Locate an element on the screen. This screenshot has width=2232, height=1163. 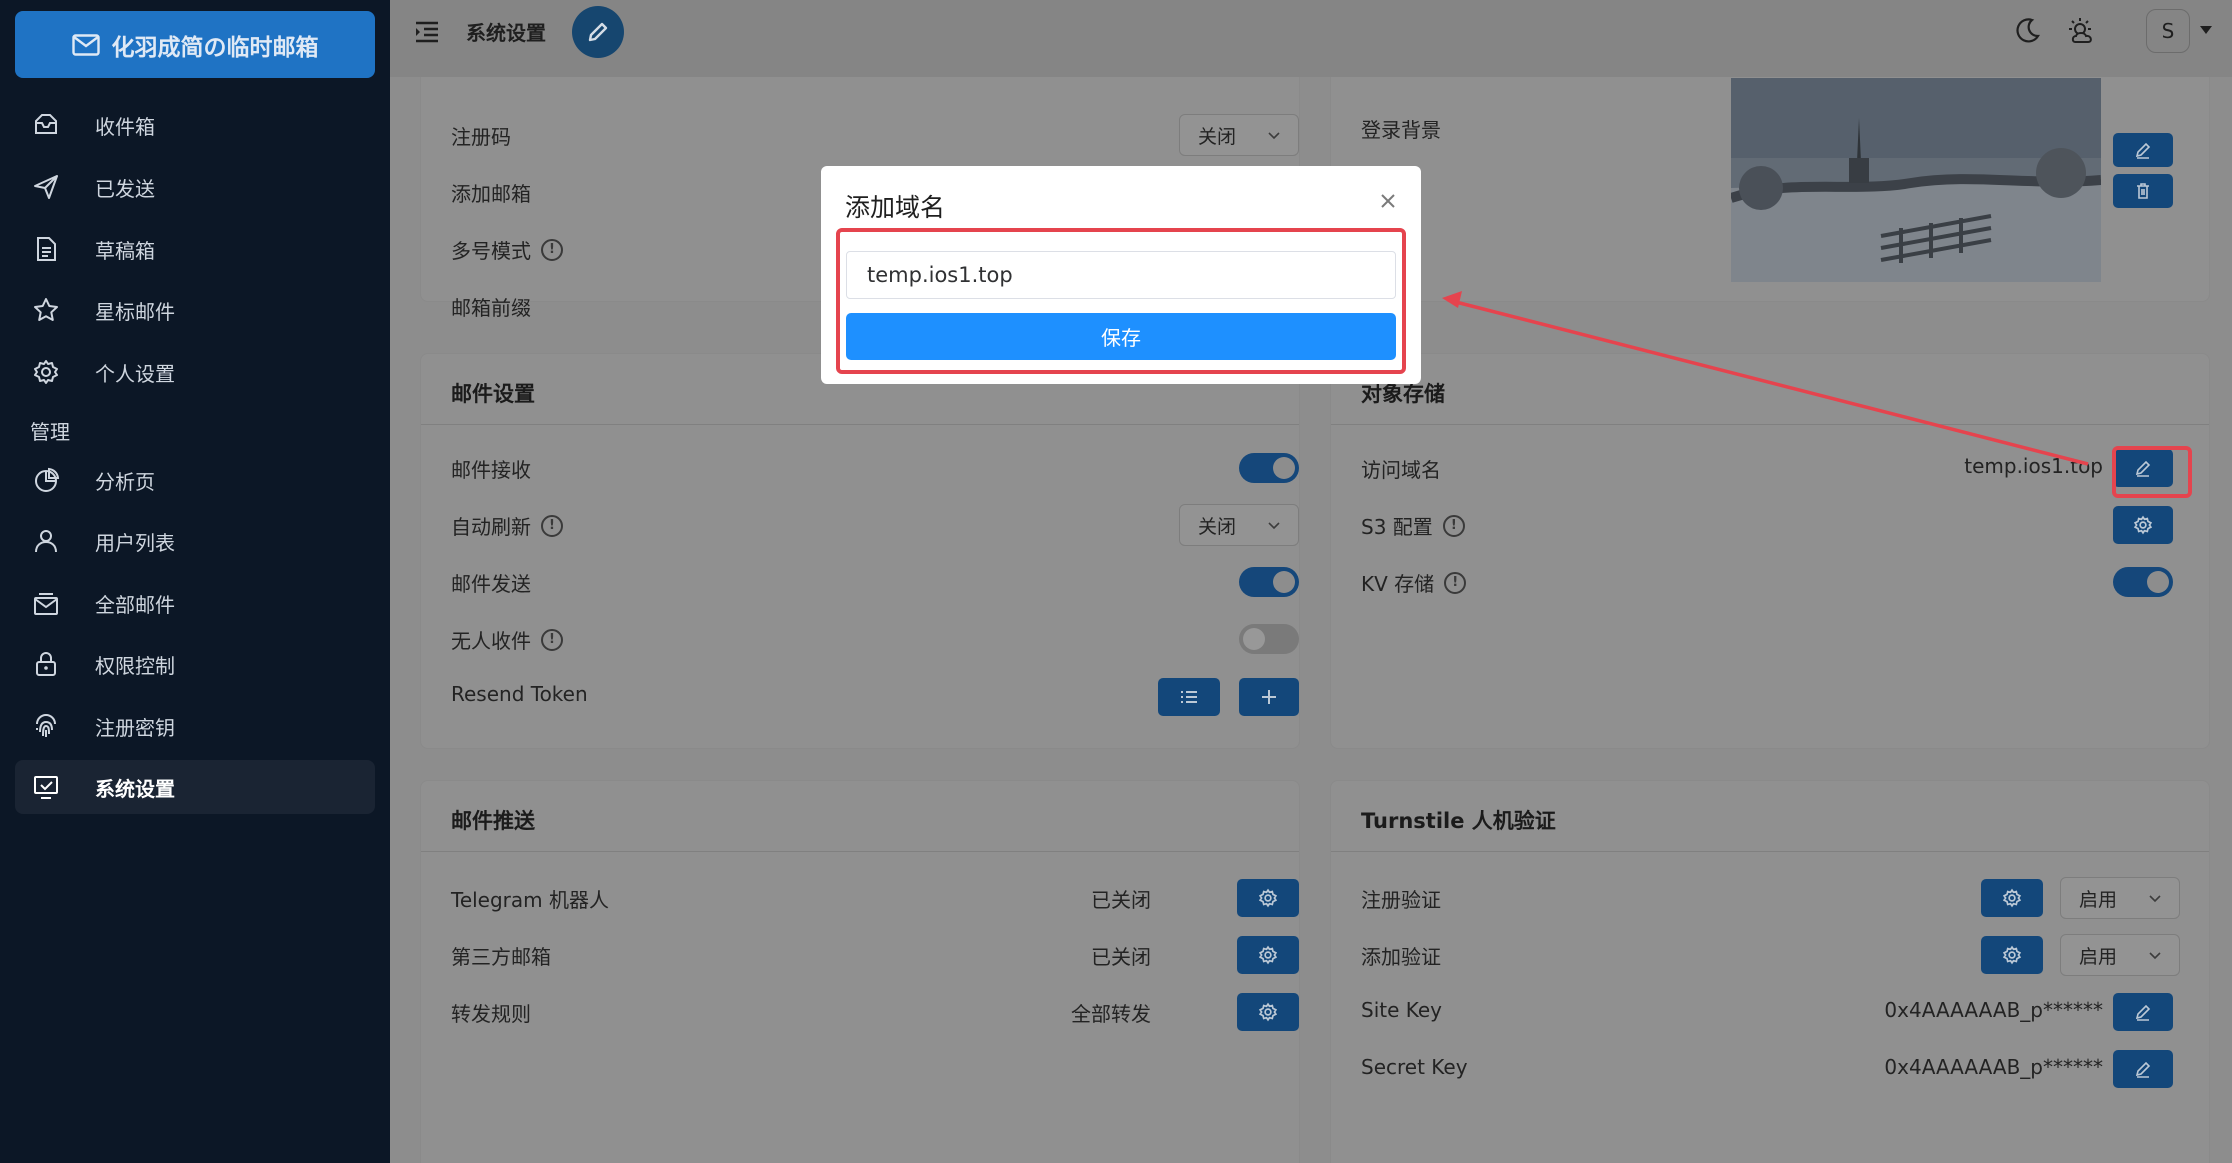
access-domain-label: 访问域名 is located at coordinates (1401, 470).